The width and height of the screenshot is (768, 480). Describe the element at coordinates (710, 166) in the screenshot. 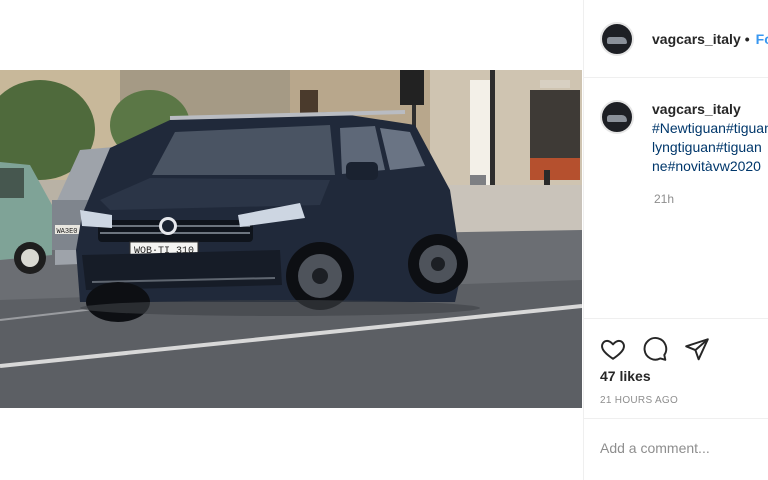

I see `caption-hashtags-line-3: ne#novitàvw2020` at that location.